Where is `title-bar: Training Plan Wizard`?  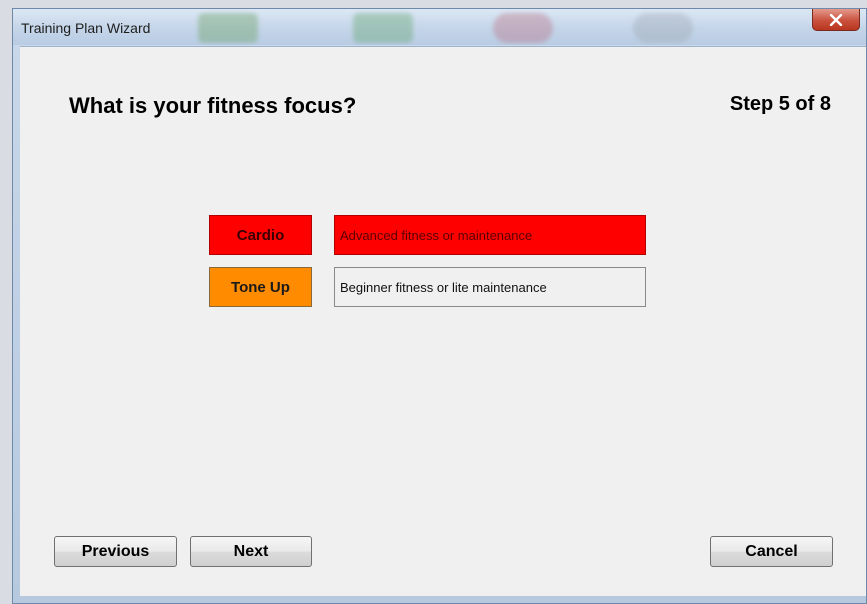
title-bar: Training Plan Wizard is located at coordinates (439, 27).